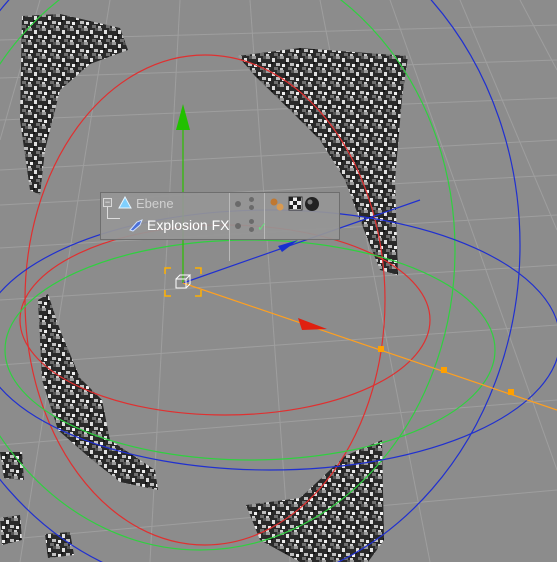  Describe the element at coordinates (188, 225) in the screenshot. I see `object-name: Explosion FX` at that location.